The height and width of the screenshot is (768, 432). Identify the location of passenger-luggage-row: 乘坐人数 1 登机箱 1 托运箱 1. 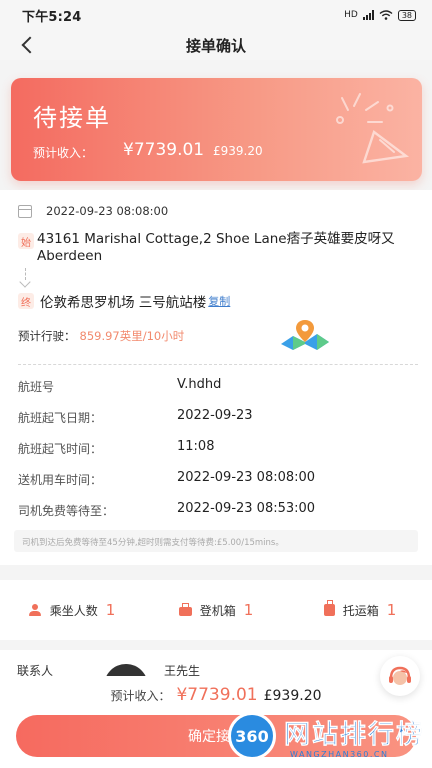
(216, 610).